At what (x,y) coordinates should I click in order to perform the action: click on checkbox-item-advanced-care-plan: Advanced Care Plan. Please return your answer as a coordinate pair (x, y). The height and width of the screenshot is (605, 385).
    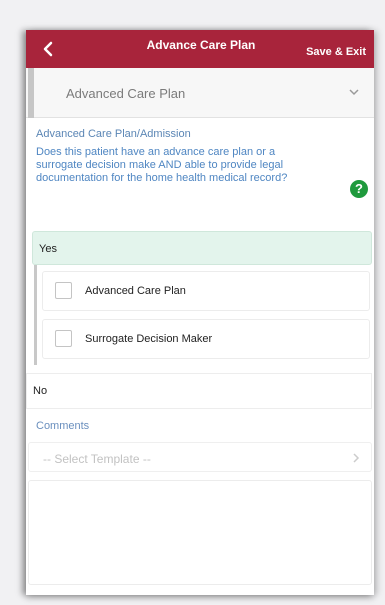
    Looking at the image, I should click on (206, 291).